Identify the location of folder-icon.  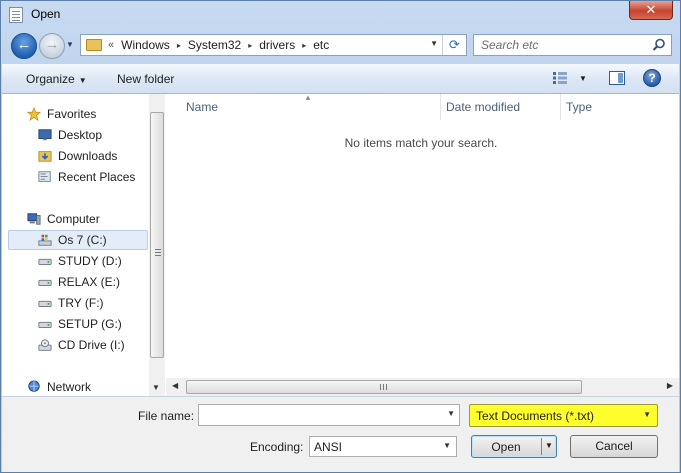
(94, 45).